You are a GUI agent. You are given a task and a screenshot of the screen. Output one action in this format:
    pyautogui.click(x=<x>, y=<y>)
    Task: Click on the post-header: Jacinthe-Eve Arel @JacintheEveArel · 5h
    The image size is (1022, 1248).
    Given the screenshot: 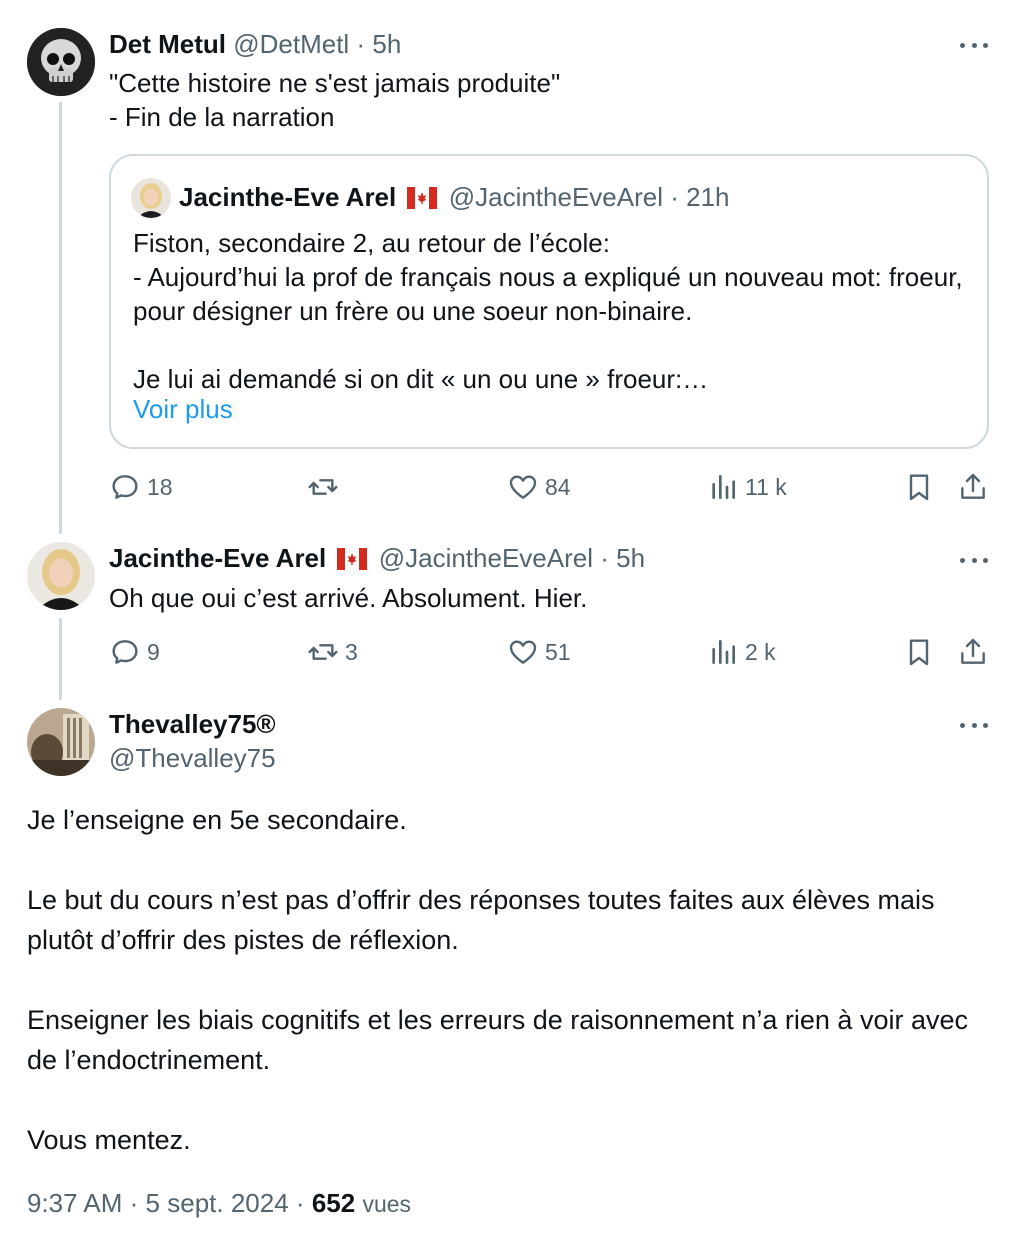 What is the action you would take?
    pyautogui.click(x=377, y=559)
    